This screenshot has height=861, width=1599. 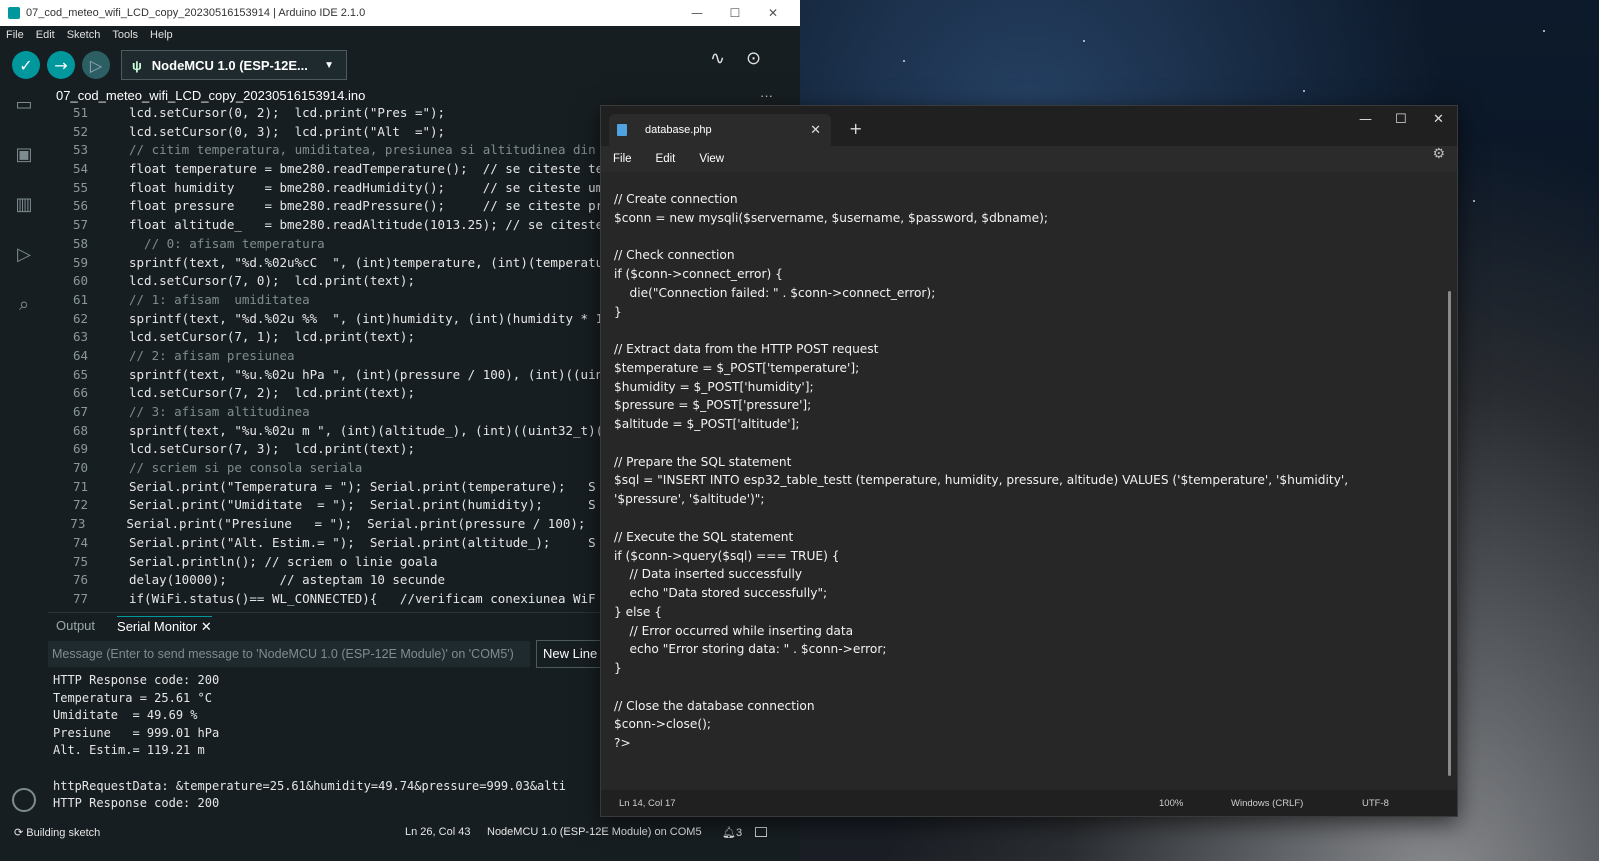 What do you see at coordinates (206, 626) in the screenshot?
I see `close-icon: ✕` at bounding box center [206, 626].